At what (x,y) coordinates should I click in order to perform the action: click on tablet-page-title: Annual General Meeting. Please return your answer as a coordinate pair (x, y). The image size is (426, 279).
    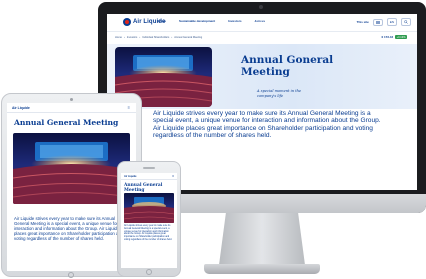
    Looking at the image, I should click on (66, 122).